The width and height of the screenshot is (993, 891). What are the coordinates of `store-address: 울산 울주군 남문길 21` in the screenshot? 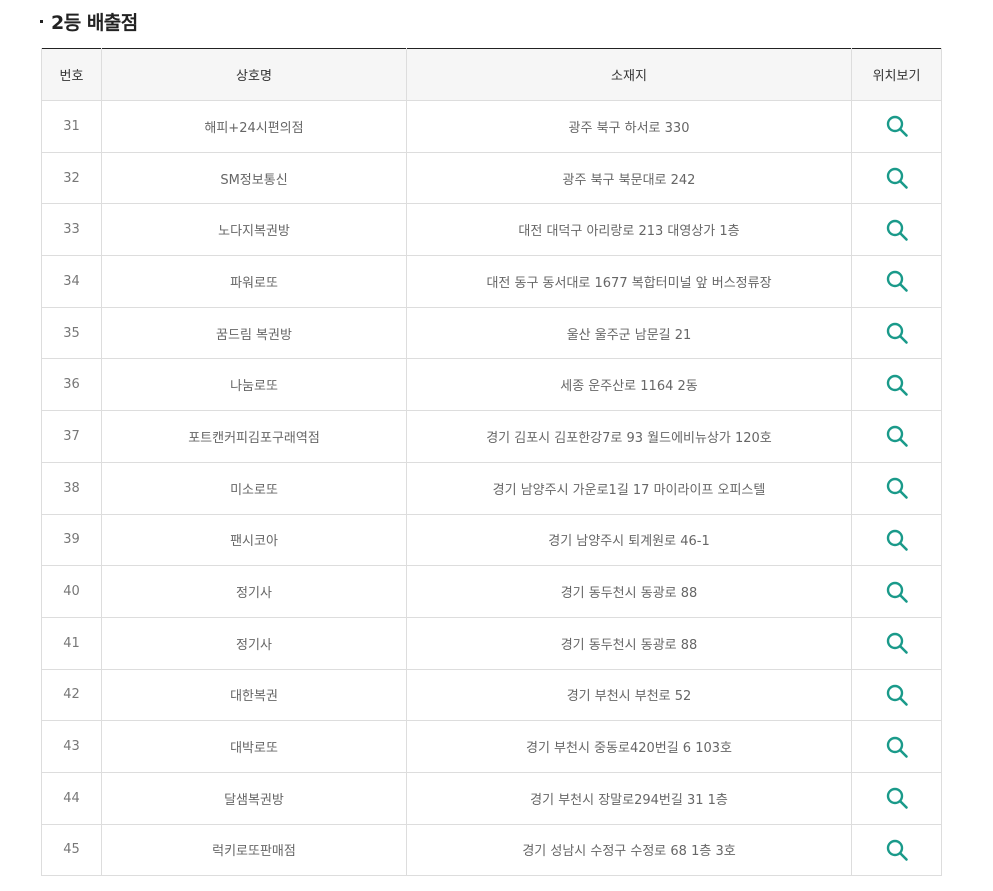 It's located at (629, 333).